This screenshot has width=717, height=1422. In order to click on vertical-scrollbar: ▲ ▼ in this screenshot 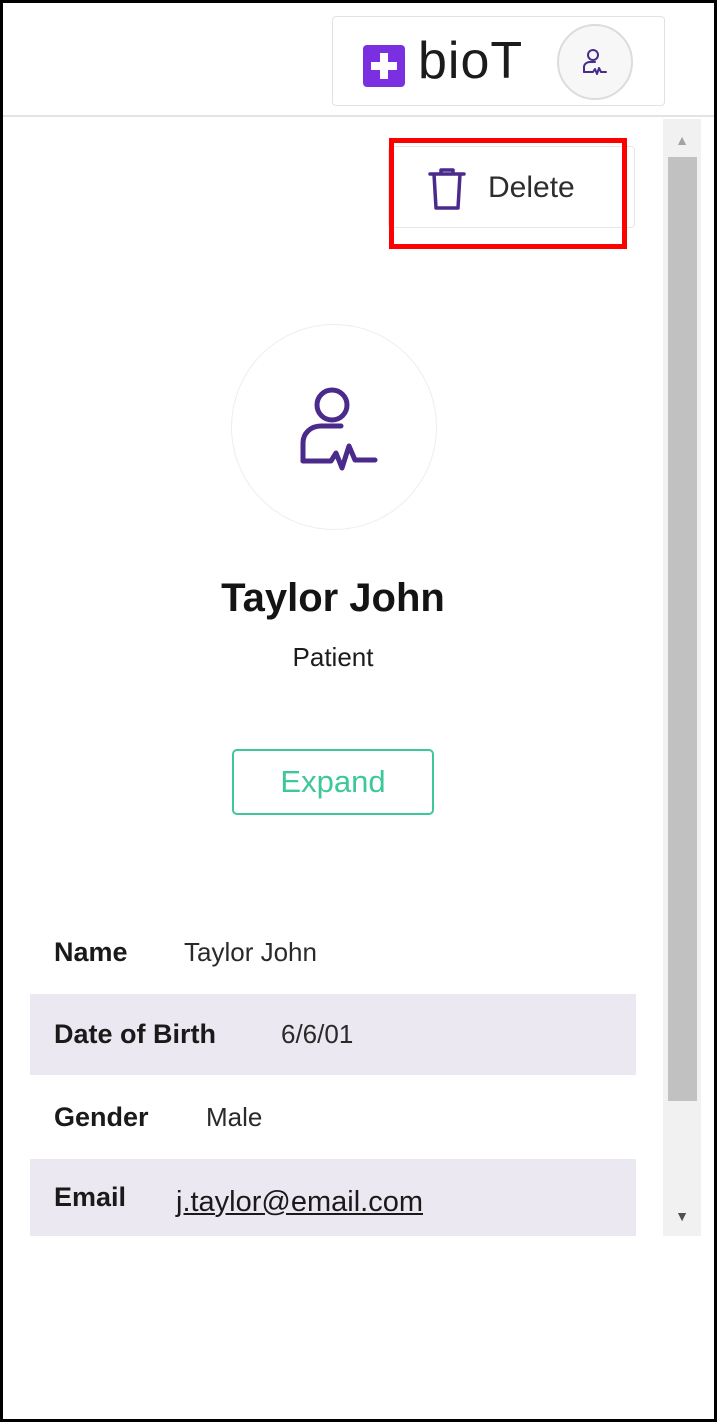, I will do `click(682, 677)`.